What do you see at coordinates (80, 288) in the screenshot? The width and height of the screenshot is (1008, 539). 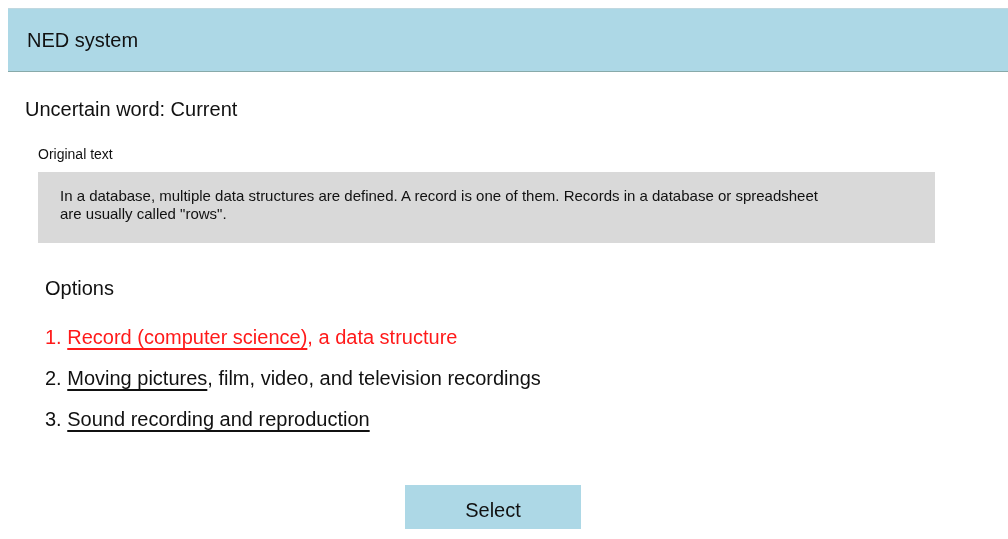 I see `options-heading: Options` at bounding box center [80, 288].